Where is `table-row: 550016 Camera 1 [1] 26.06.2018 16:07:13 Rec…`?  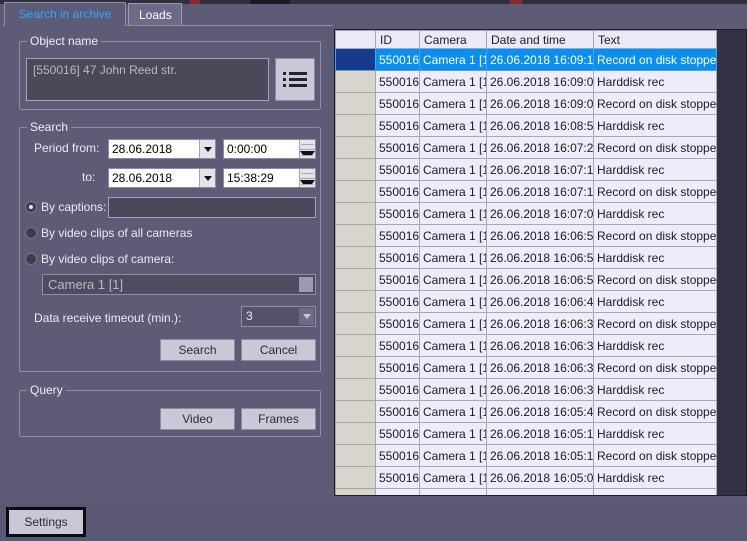
table-row: 550016 Camera 1 [1] 26.06.2018 16:07:13 Rec… is located at coordinates (526, 191).